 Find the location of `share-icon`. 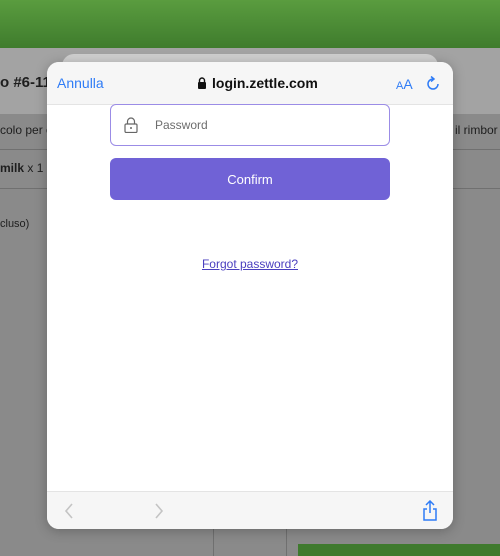

share-icon is located at coordinates (430, 511).